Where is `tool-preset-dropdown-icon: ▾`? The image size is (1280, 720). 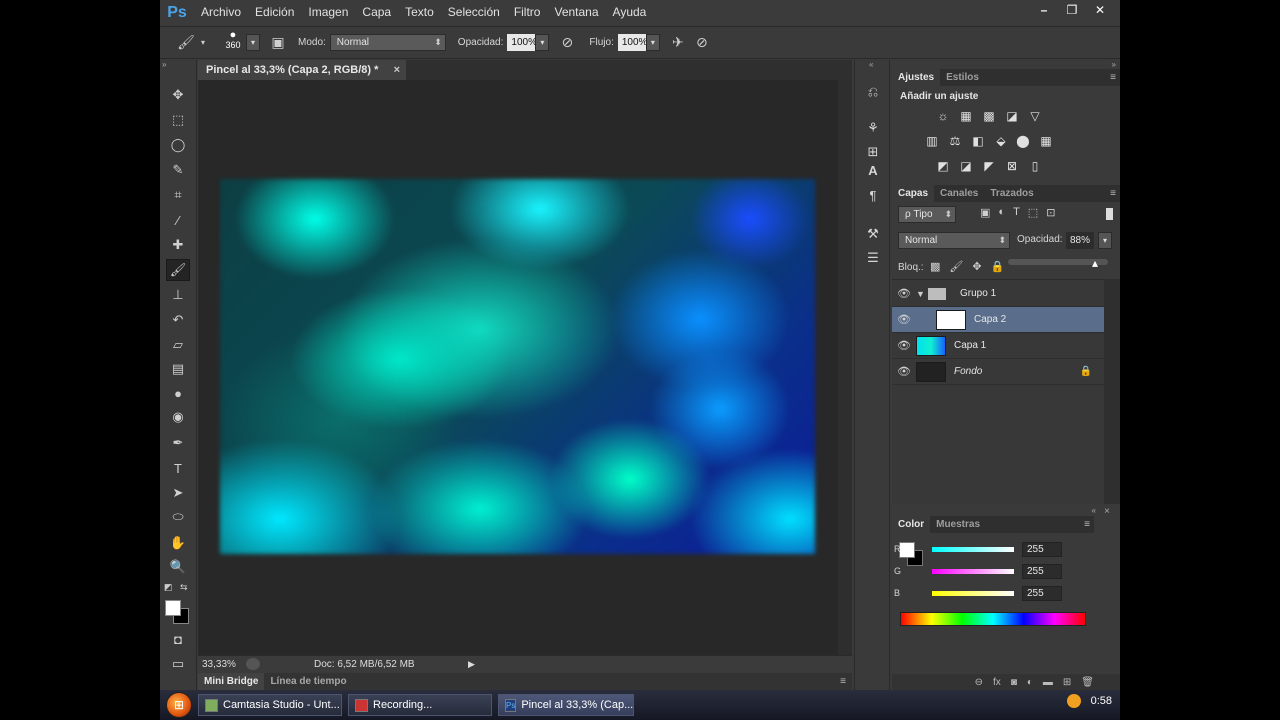 tool-preset-dropdown-icon: ▾ is located at coordinates (203, 42).